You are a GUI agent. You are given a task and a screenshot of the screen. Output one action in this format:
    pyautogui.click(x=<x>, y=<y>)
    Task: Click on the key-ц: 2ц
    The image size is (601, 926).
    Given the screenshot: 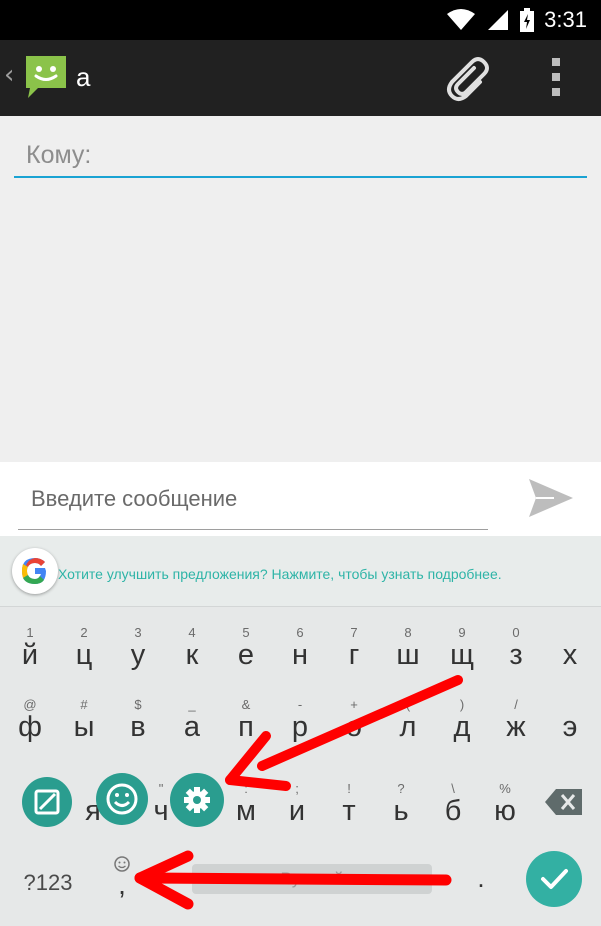 What is the action you would take?
    pyautogui.click(x=84, y=648)
    